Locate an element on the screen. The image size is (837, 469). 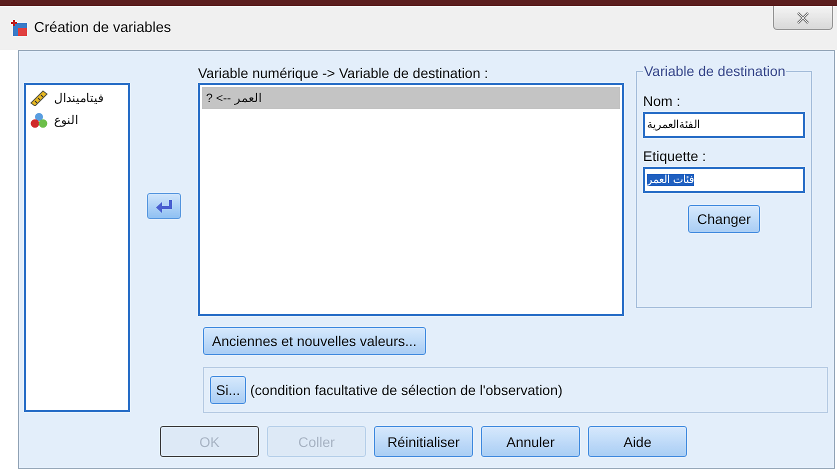
mapping-item: العمر --> ? is located at coordinates (411, 98).